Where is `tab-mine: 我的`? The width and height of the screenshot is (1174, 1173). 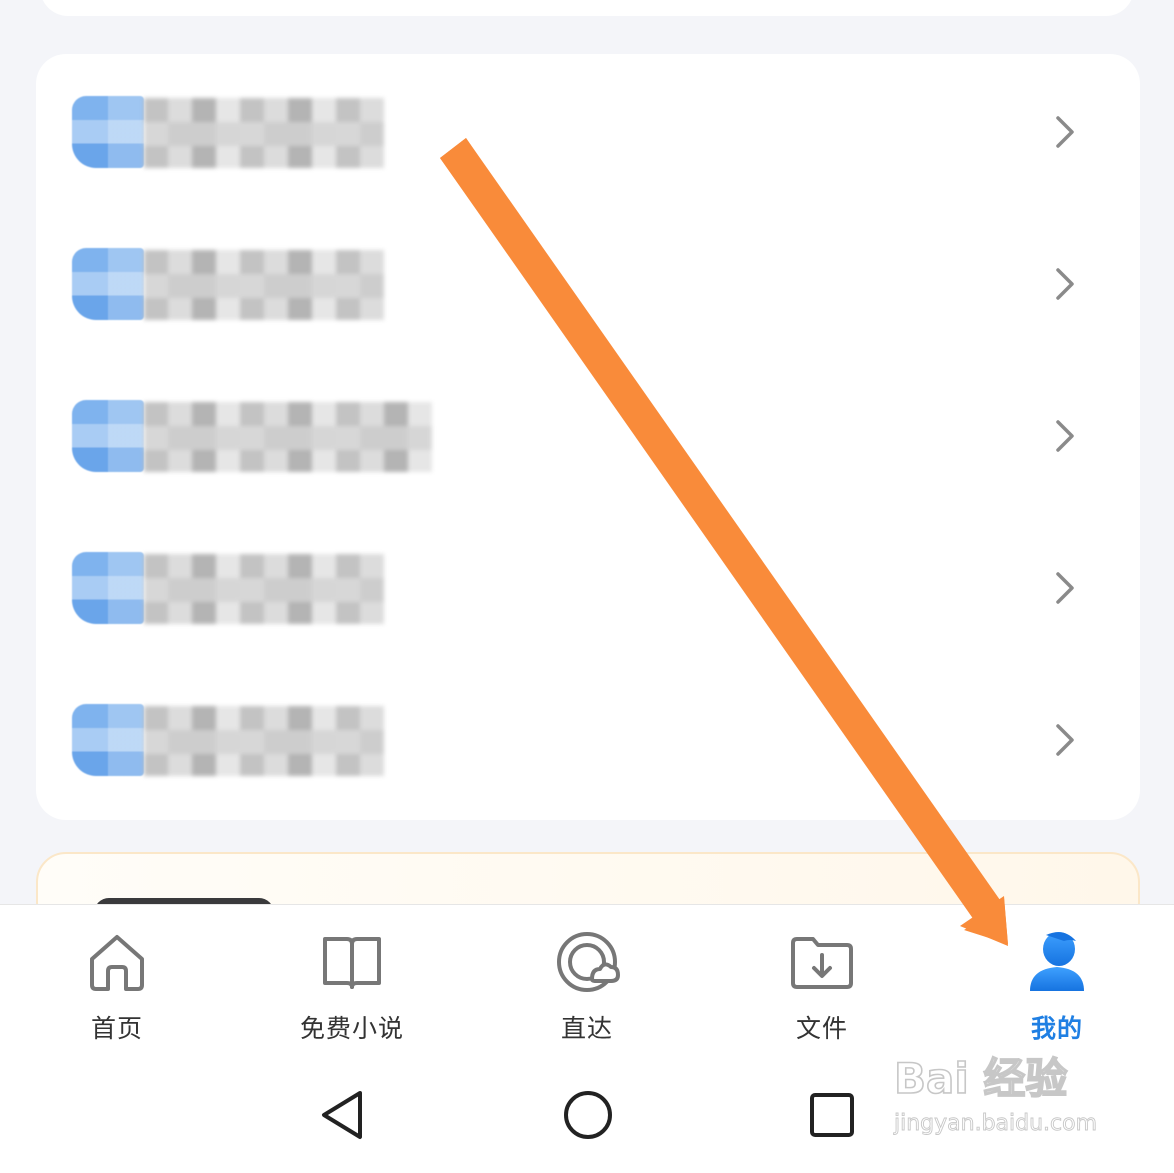 tab-mine: 我的 is located at coordinates (1057, 989).